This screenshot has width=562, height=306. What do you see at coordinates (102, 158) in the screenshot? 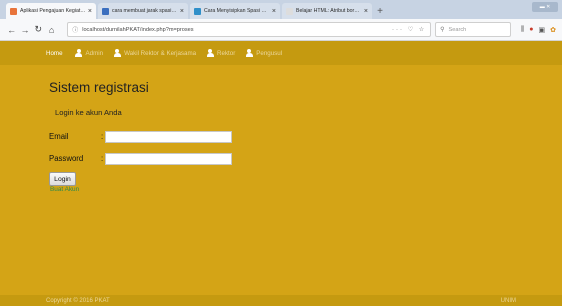
I see `password-colon: :` at bounding box center [102, 158].